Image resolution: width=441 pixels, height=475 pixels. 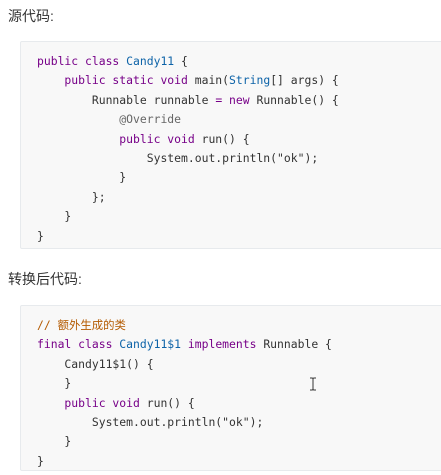 I want to click on code-line: @Override, so click(x=109, y=119).